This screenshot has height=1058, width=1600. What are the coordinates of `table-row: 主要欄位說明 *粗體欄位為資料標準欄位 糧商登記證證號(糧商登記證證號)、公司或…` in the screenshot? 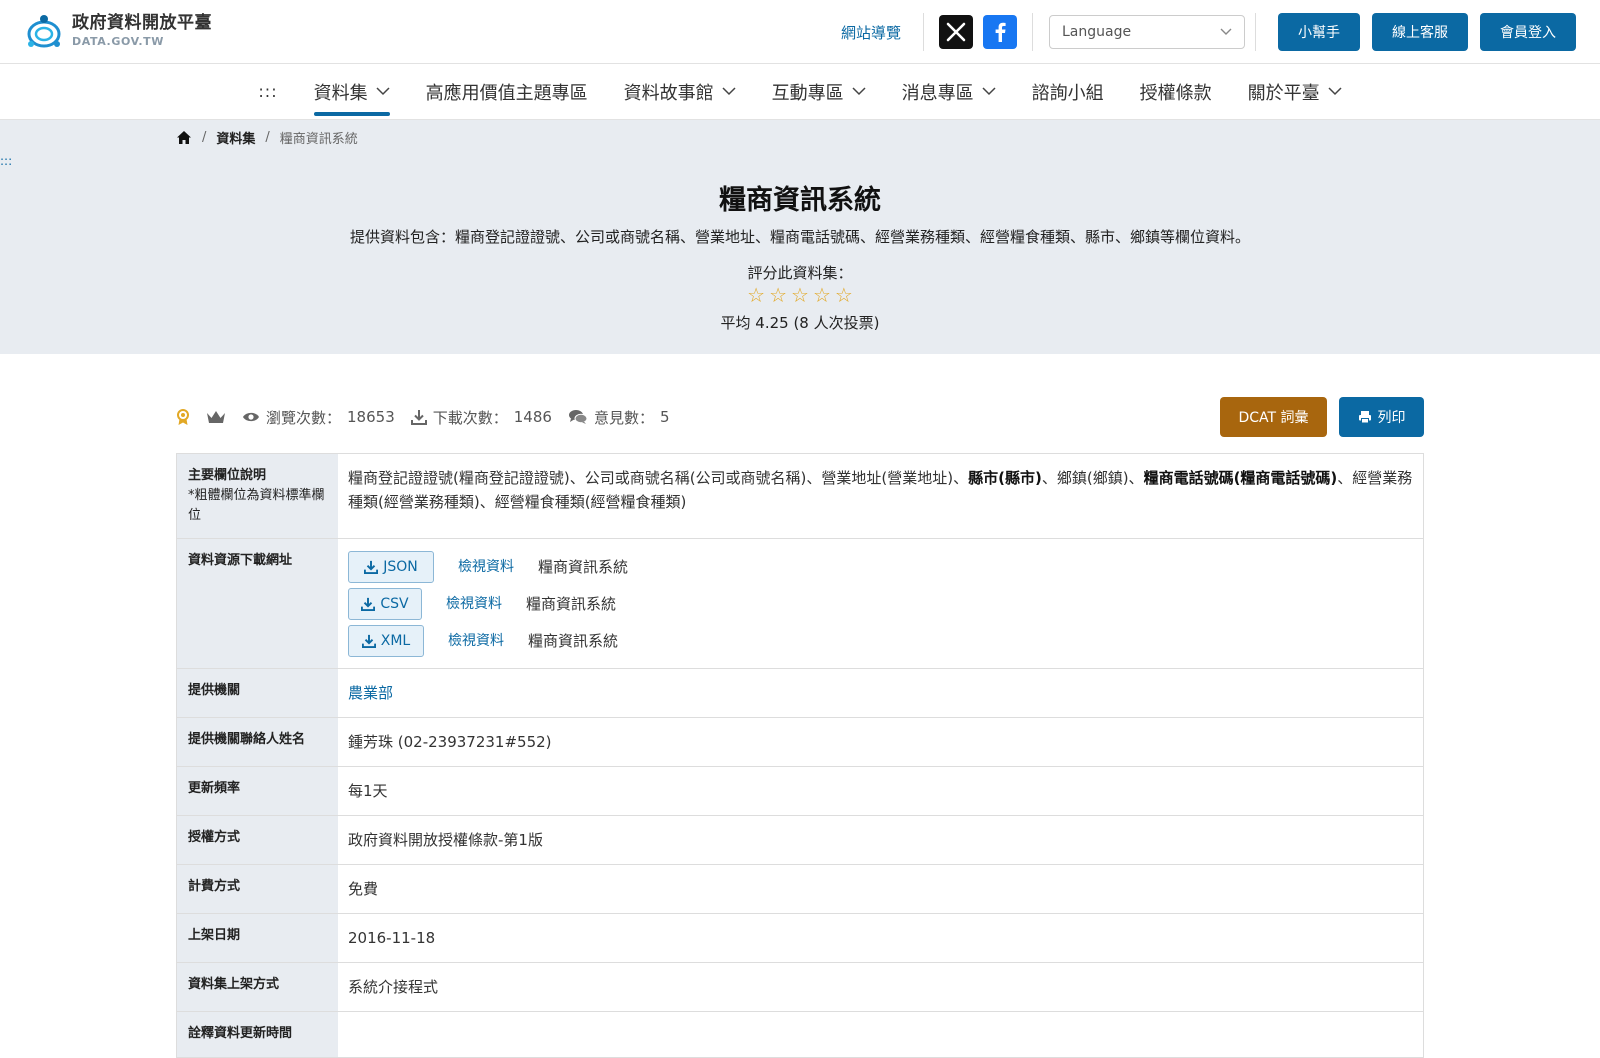 It's located at (800, 497).